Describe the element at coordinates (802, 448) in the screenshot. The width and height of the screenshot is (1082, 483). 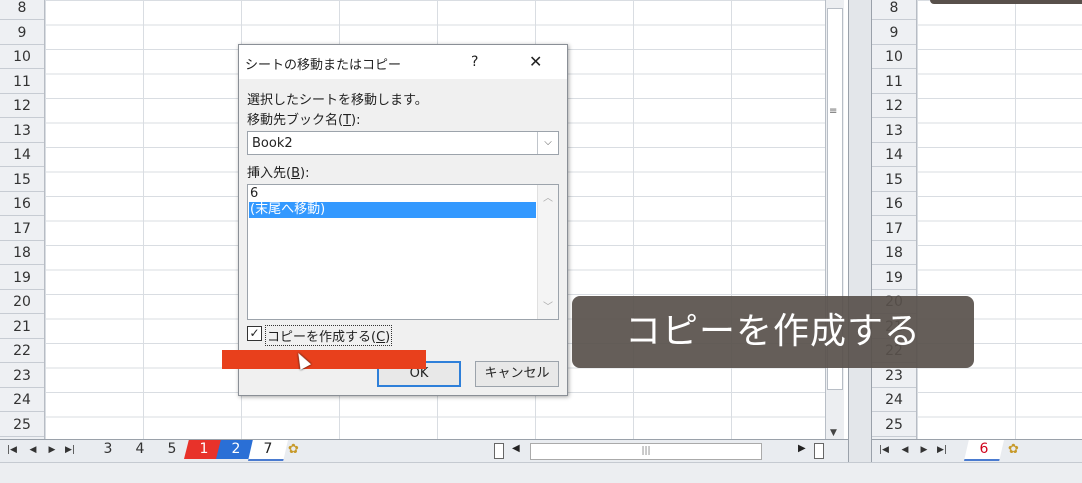
I see `hscroll-right-arrow-icon: ▶` at that location.